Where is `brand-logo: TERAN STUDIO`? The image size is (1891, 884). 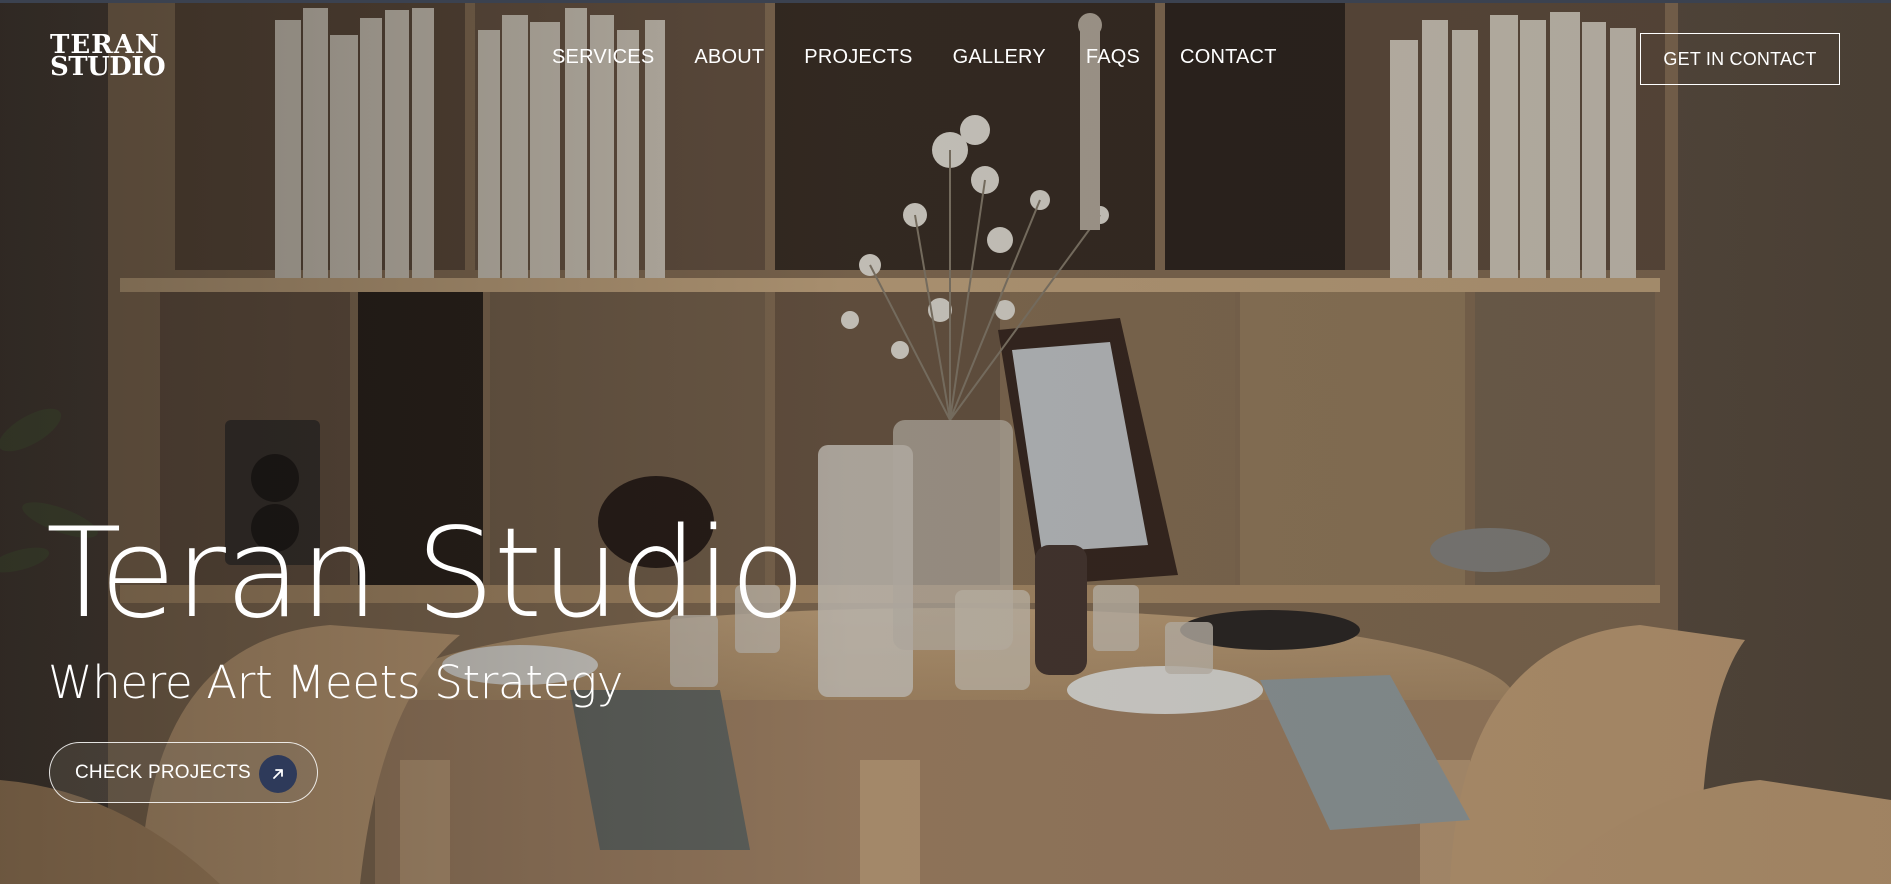 brand-logo: TERAN STUDIO is located at coordinates (108, 57).